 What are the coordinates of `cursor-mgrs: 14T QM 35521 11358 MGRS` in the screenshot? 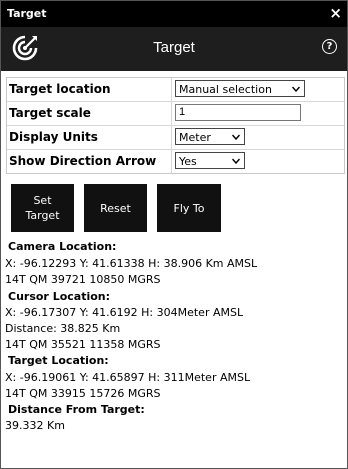 It's located at (83, 344).